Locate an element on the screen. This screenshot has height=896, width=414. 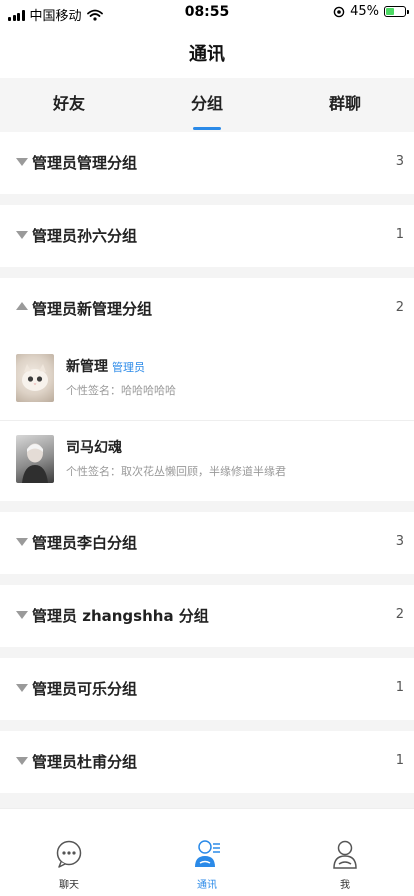
group-header: 管理员 zhangshha 分组 2 is located at coordinates (207, 616).